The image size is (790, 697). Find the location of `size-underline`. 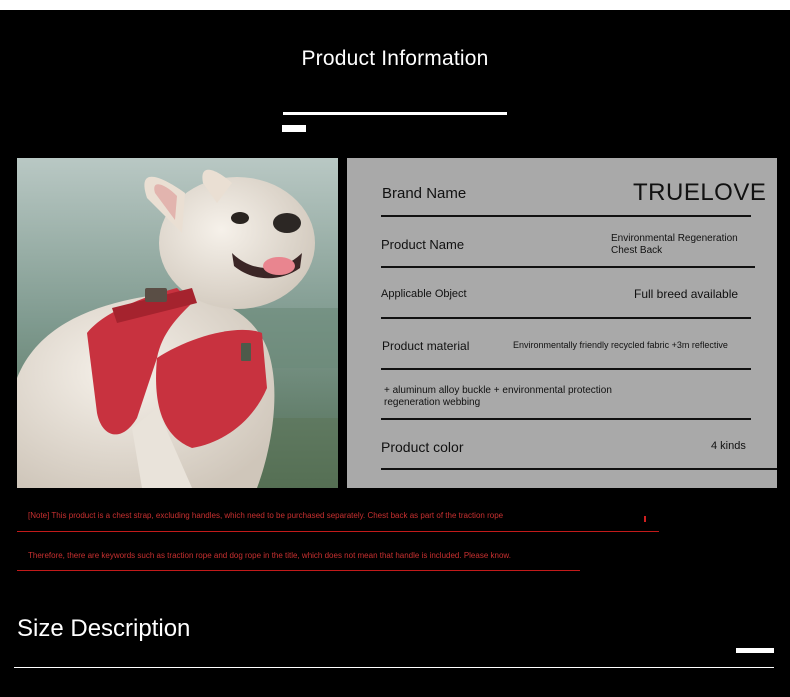

size-underline is located at coordinates (394, 667).